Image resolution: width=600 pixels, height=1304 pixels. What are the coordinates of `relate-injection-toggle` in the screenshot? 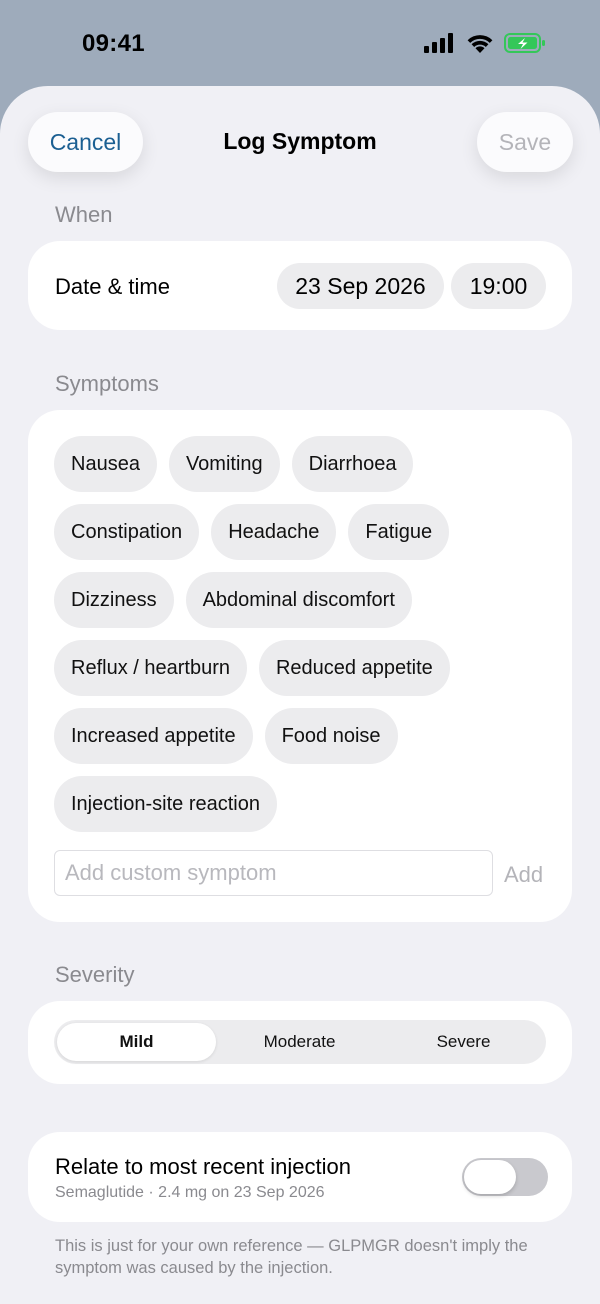 It's located at (505, 1177).